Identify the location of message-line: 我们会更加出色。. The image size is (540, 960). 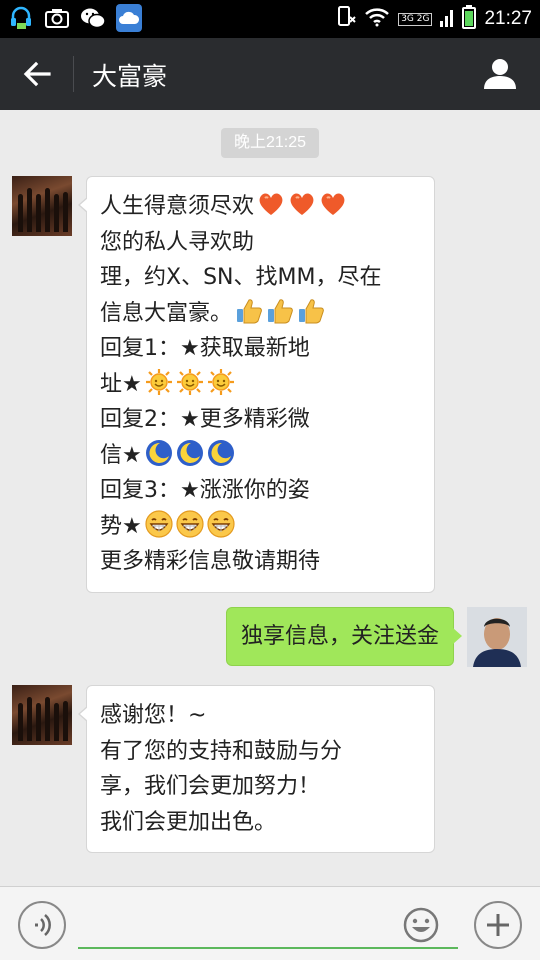
(261, 823).